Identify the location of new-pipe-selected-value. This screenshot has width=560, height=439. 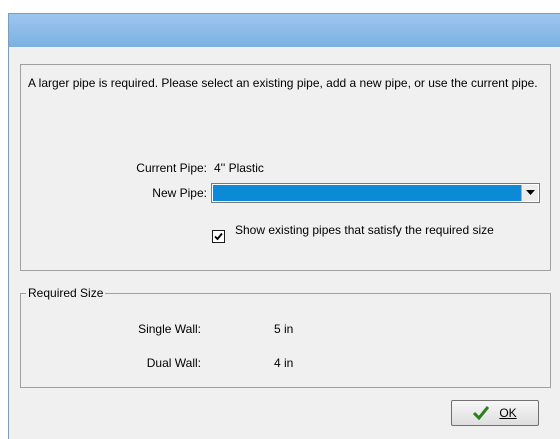
(367, 193).